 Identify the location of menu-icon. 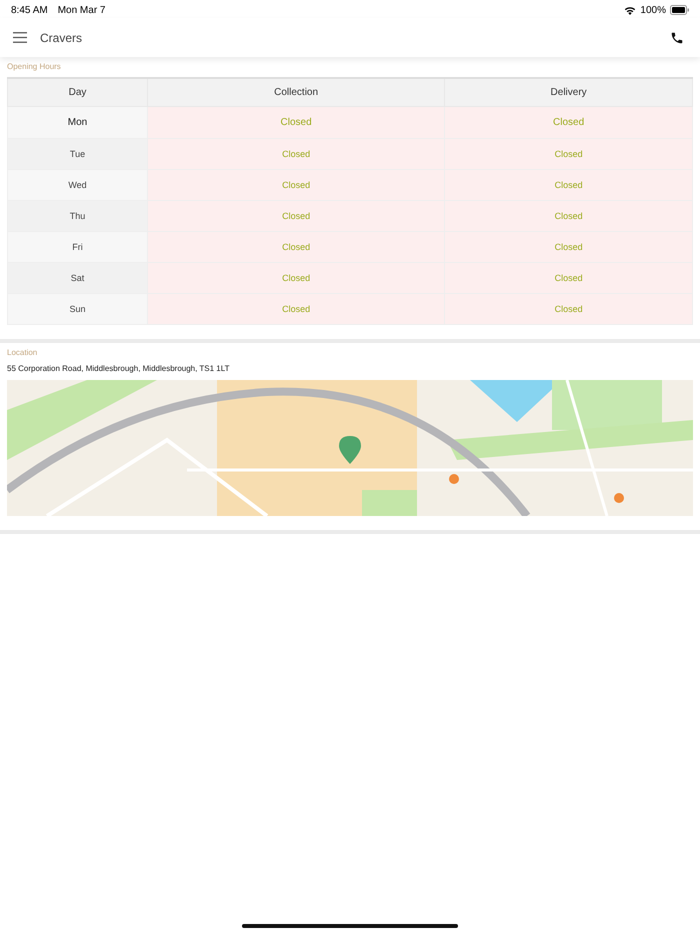
(20, 37).